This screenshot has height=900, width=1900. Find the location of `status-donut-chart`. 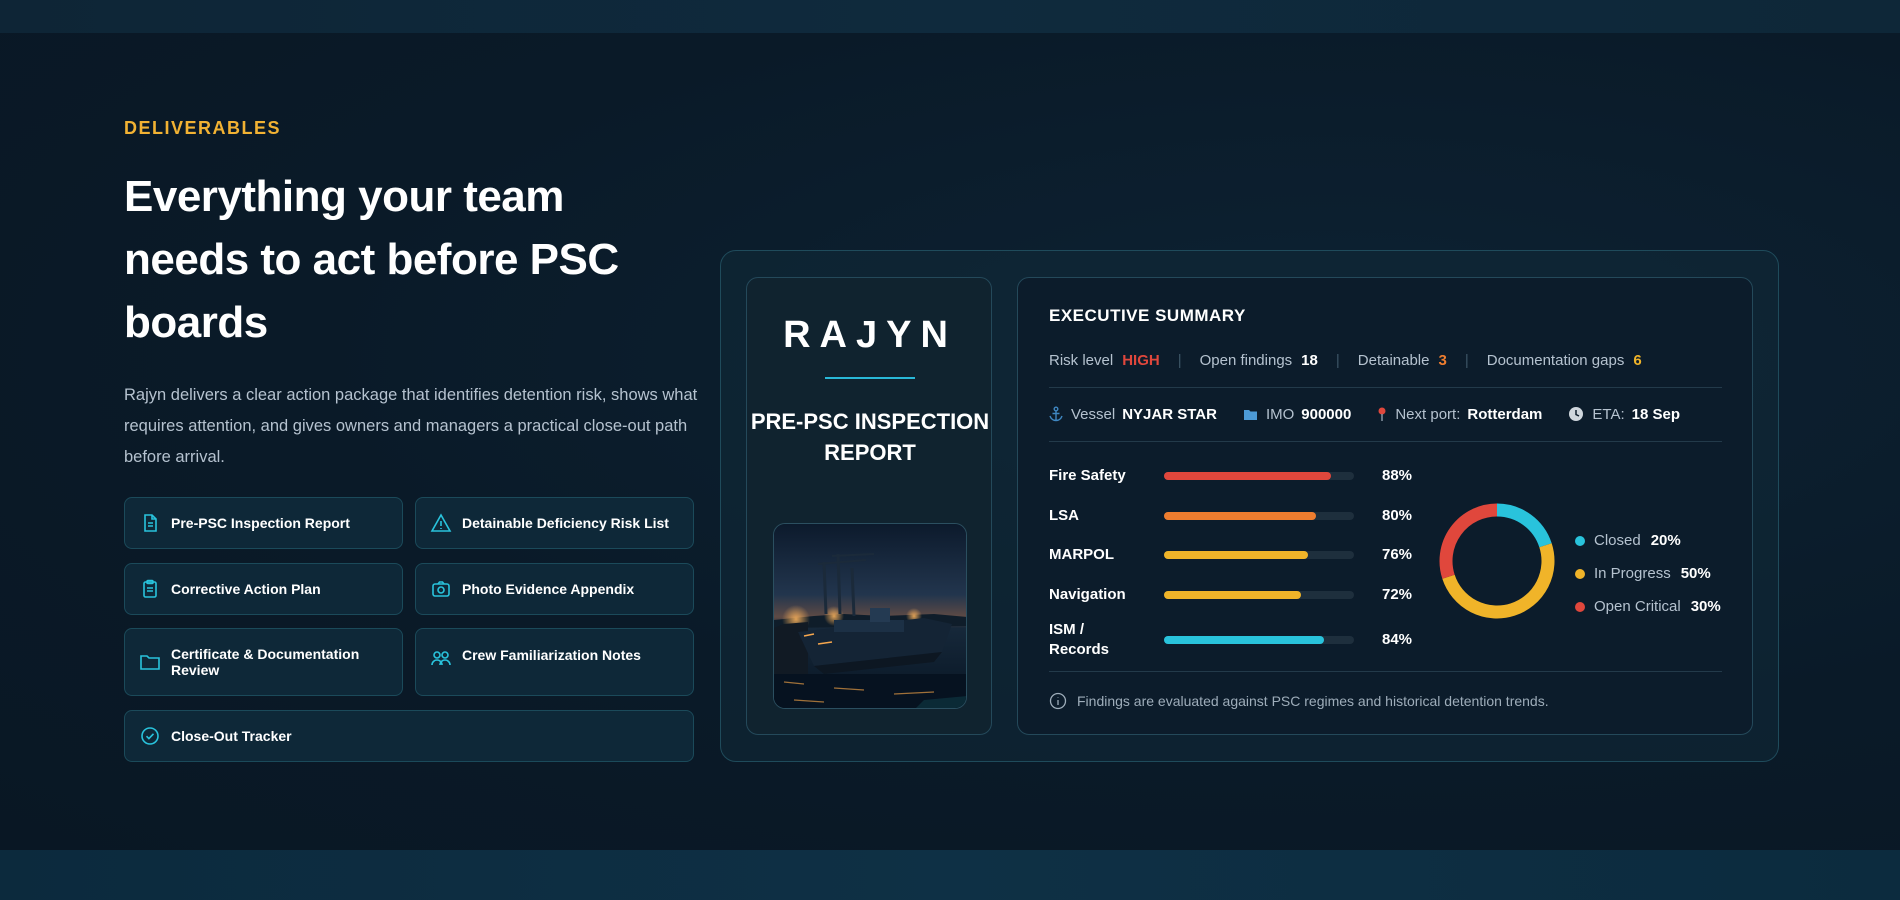

status-donut-chart is located at coordinates (1497, 561).